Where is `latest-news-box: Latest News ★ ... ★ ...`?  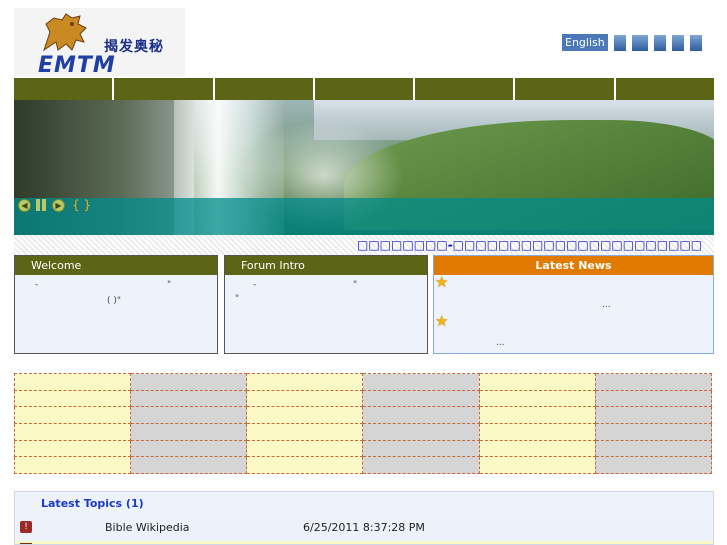 latest-news-box: Latest News ★ ... ★ ... is located at coordinates (573, 304).